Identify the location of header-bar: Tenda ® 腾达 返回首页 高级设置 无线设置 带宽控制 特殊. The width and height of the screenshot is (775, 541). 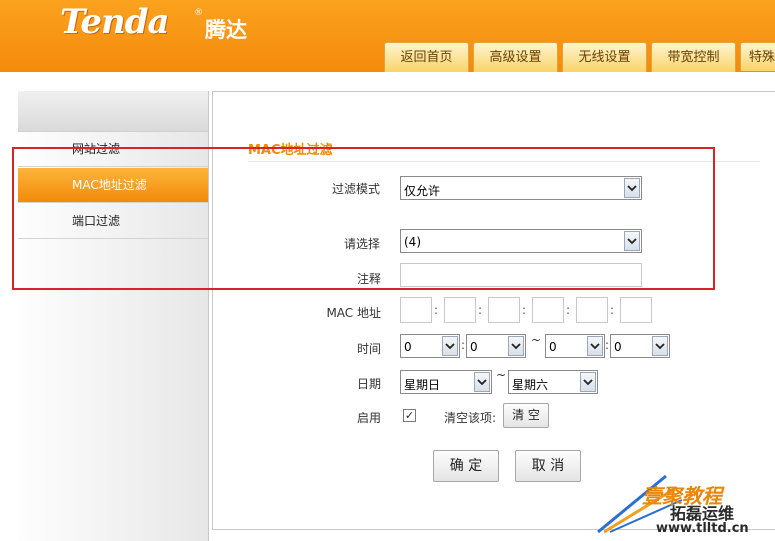
(387, 36).